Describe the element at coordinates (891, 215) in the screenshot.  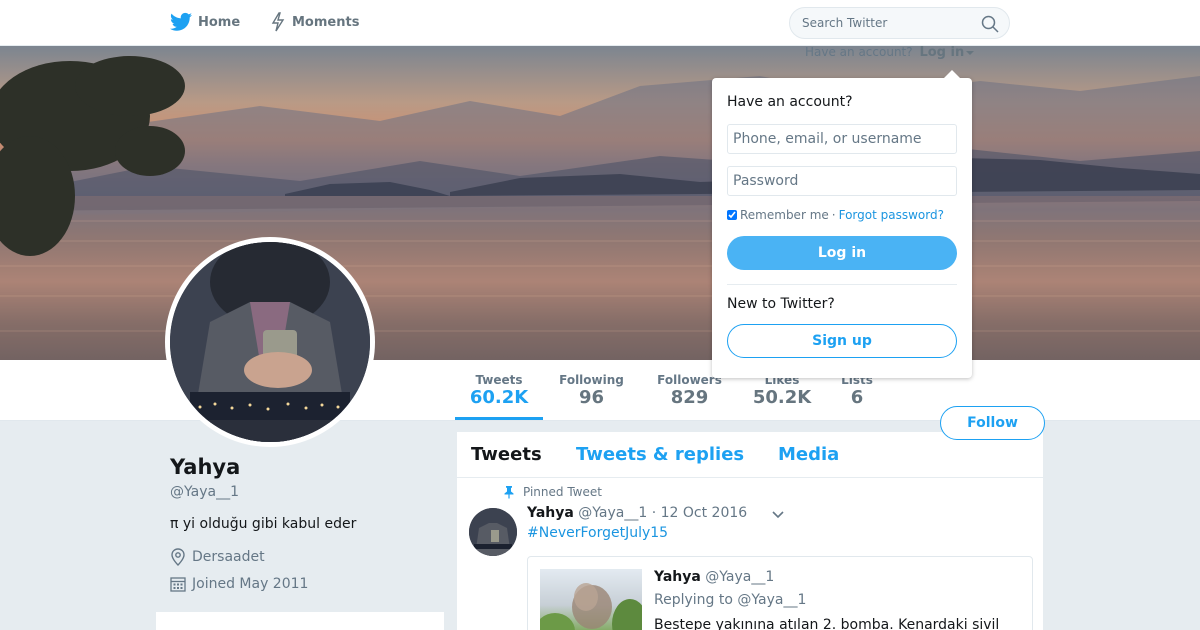
I see `forgot-password-link: Forgot password?` at that location.